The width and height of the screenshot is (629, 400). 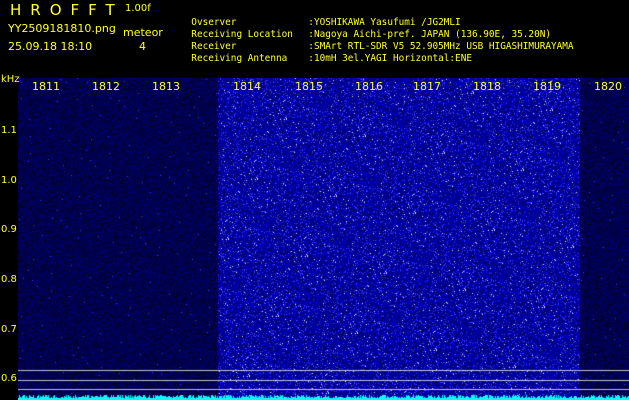 I want to click on y-tick-0-7: 0.7, so click(x=9, y=329).